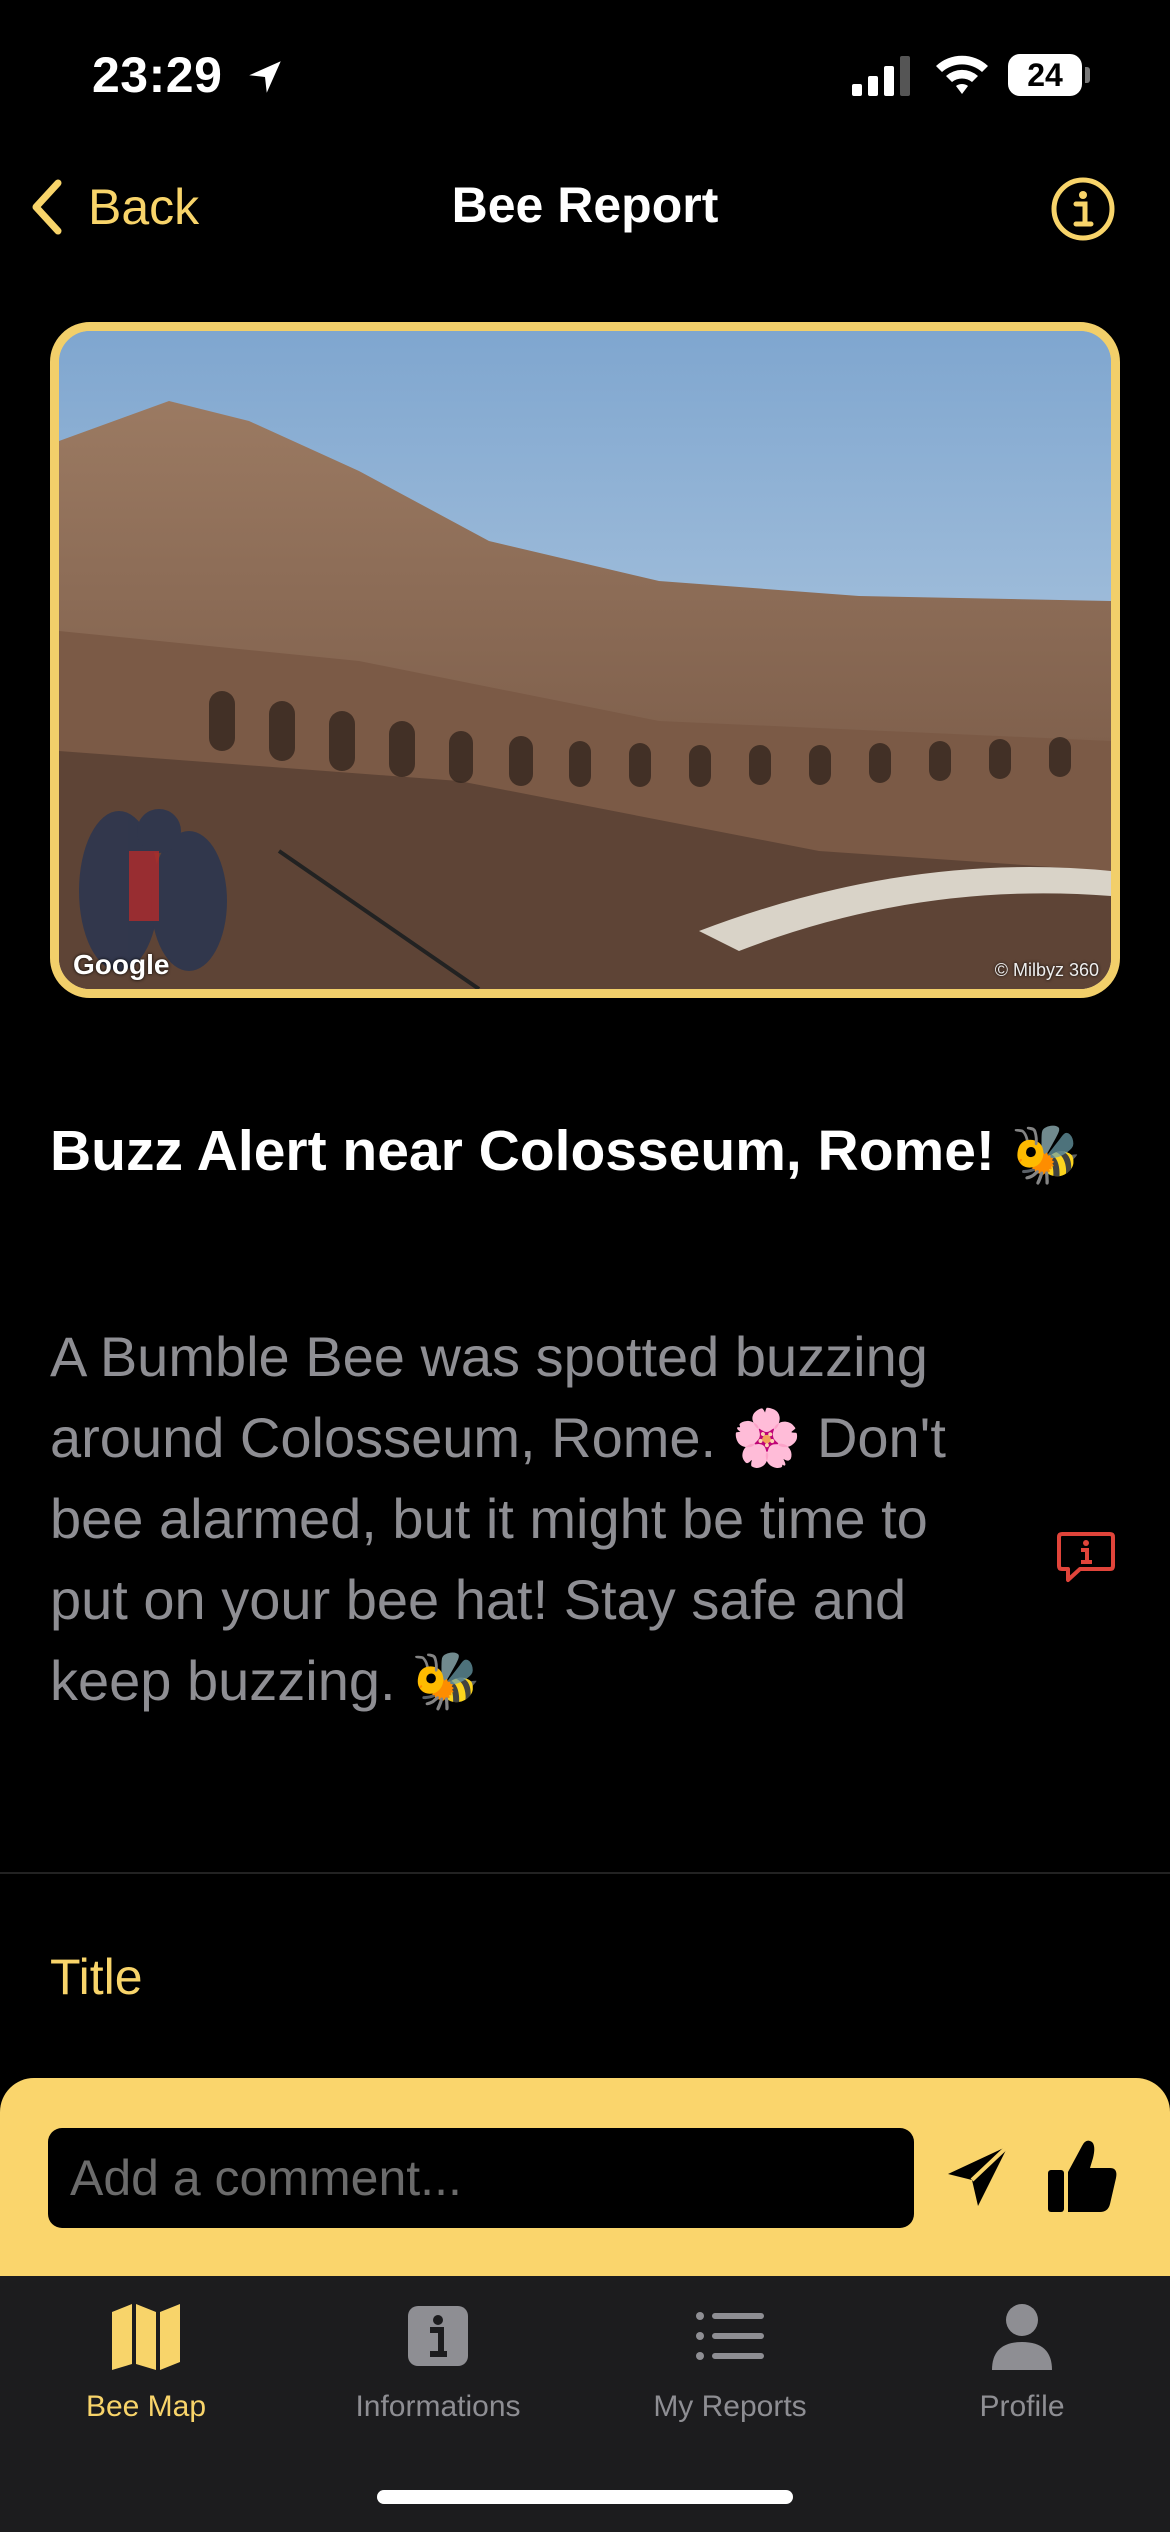 This screenshot has width=1170, height=2532. I want to click on tab-label-my-reports: My Reports, so click(730, 2406).